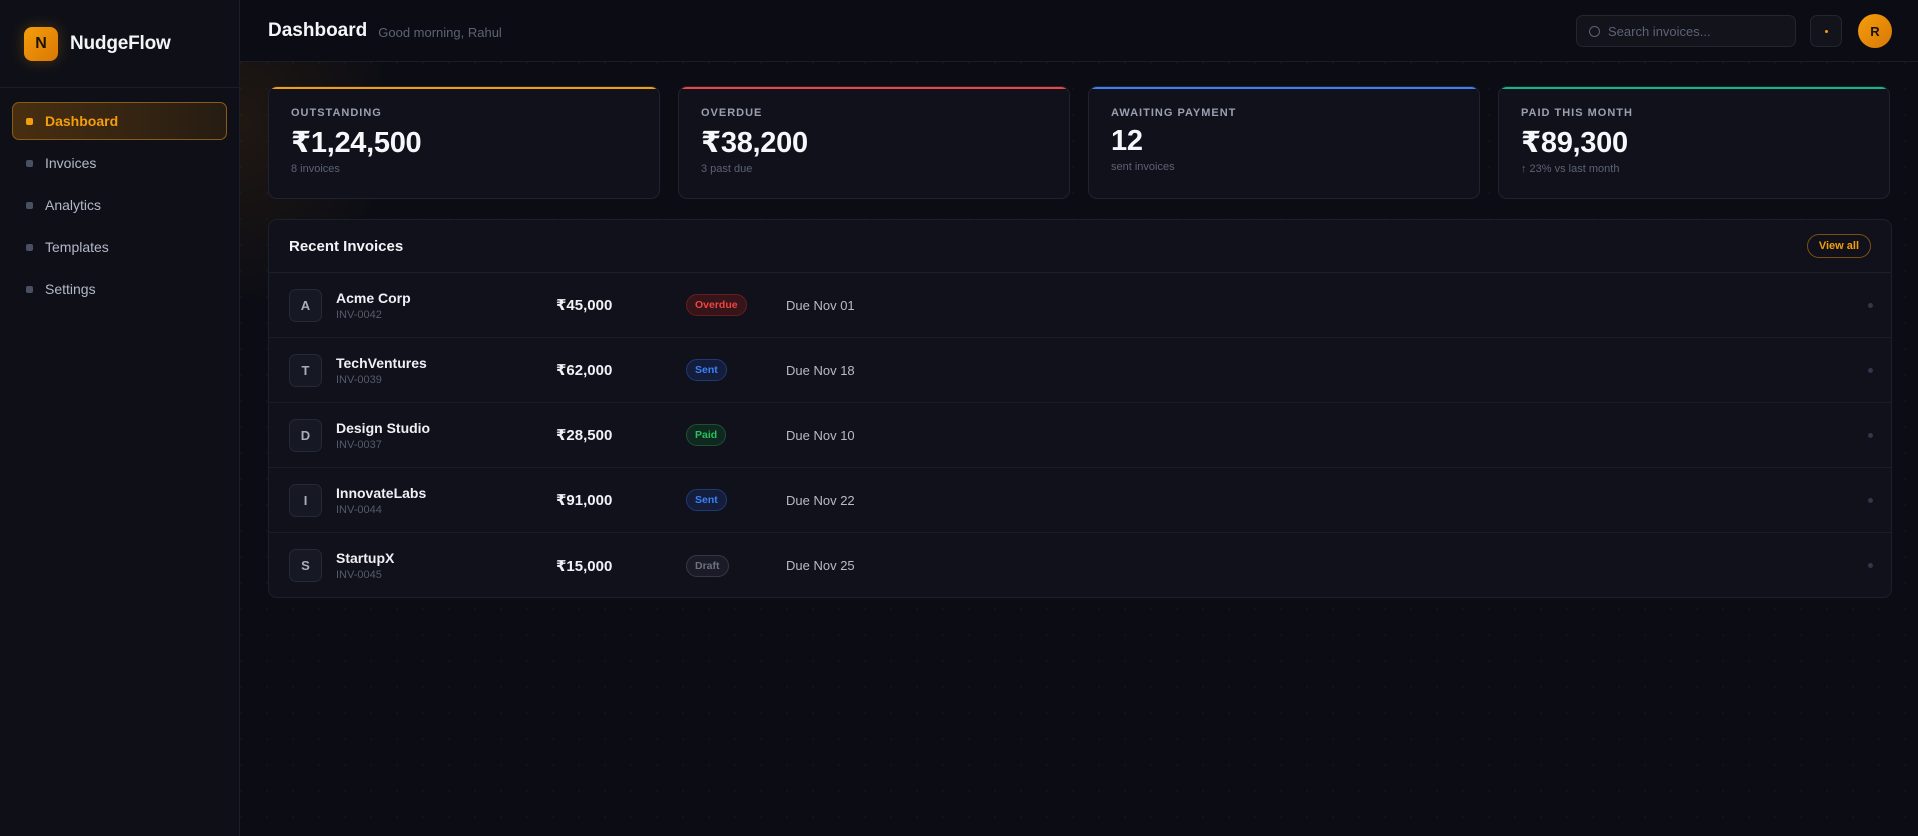  Describe the element at coordinates (716, 305) in the screenshot. I see `status-badge: Overdue` at that location.